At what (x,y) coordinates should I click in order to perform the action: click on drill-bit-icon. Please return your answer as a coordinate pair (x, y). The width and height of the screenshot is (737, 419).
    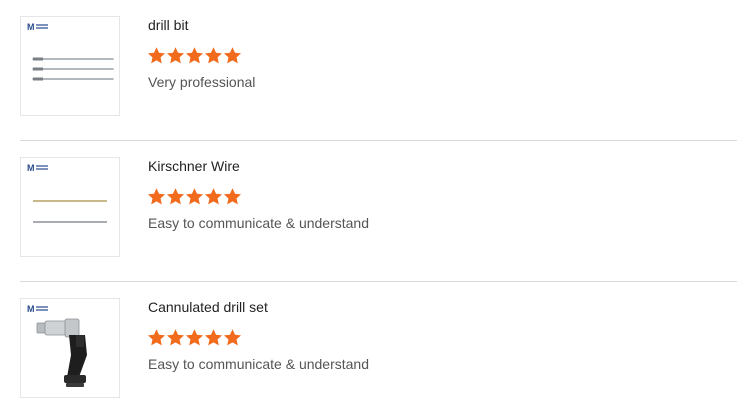
    Looking at the image, I should click on (73, 69).